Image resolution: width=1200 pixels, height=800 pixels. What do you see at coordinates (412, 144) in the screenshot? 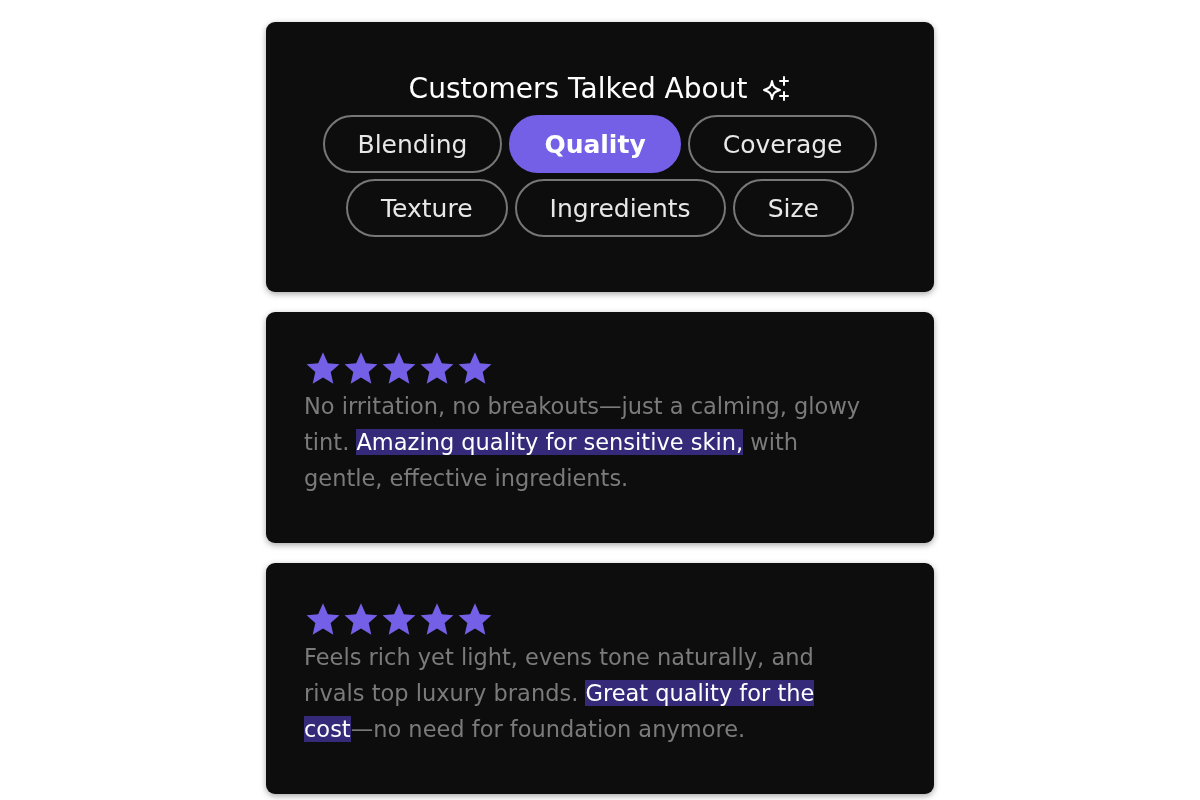
I see `topic-chip: Blending` at bounding box center [412, 144].